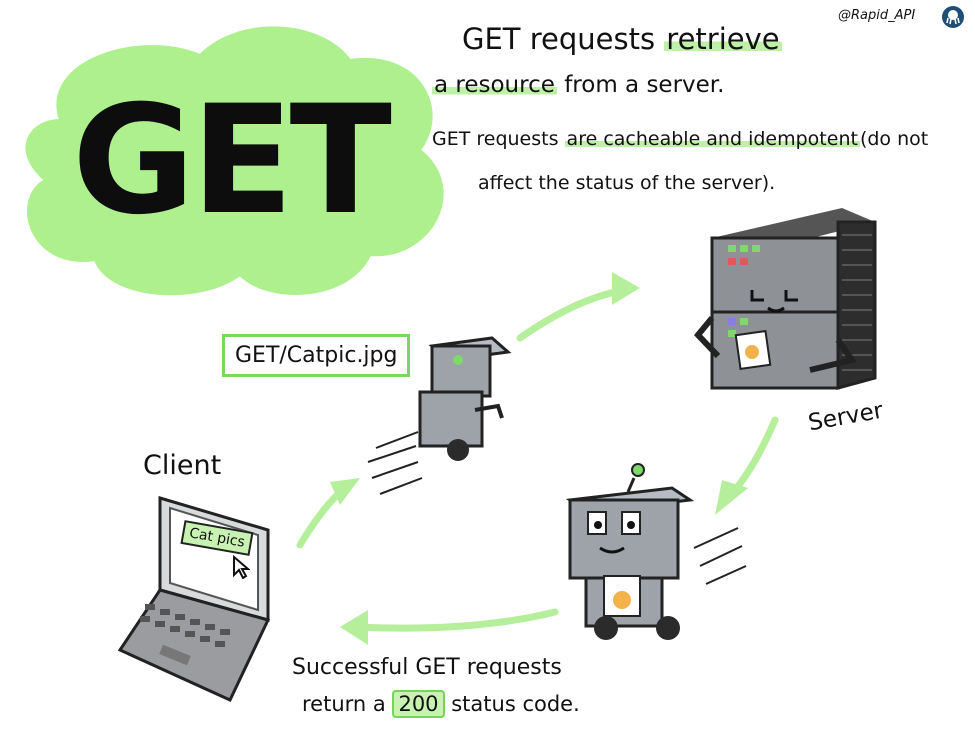 The image size is (975, 733). What do you see at coordinates (455, 620) in the screenshot?
I see `arrow-robot-to-client` at bounding box center [455, 620].